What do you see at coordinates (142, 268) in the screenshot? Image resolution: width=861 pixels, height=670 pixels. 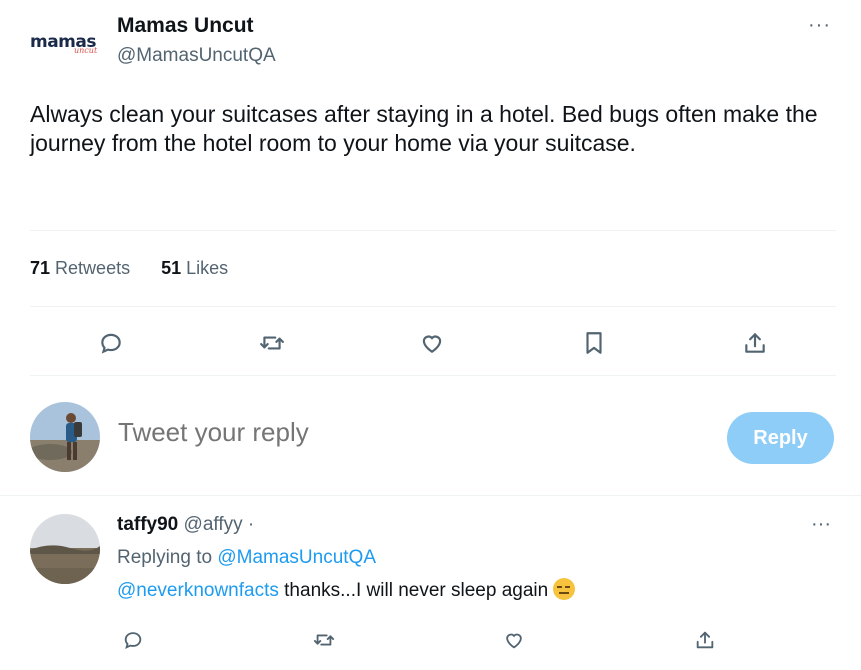 I see `tweet-stats: 71 Retweets 51 Likes` at bounding box center [142, 268].